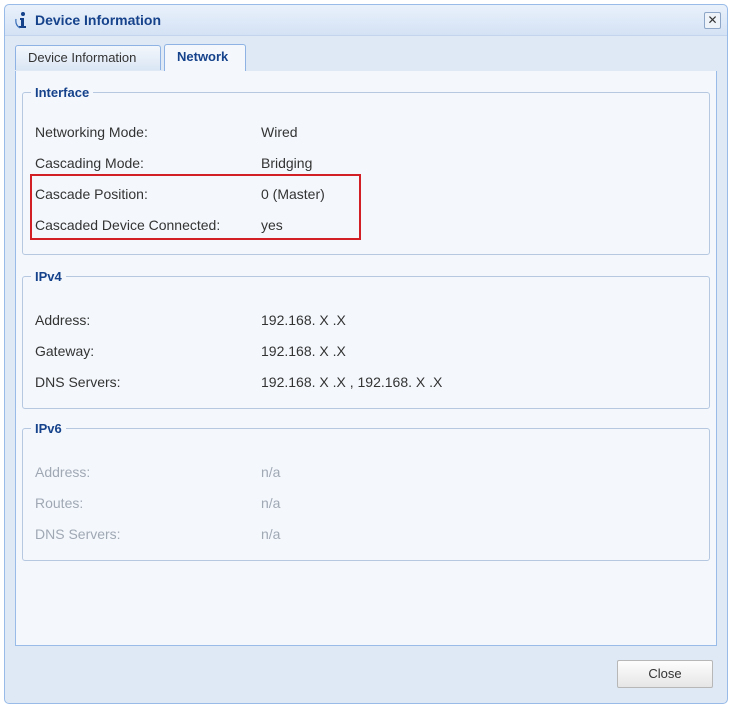 Image resolution: width=734 pixels, height=712 pixels. I want to click on cascading-mode-label: Cascading Mode:, so click(89, 163).